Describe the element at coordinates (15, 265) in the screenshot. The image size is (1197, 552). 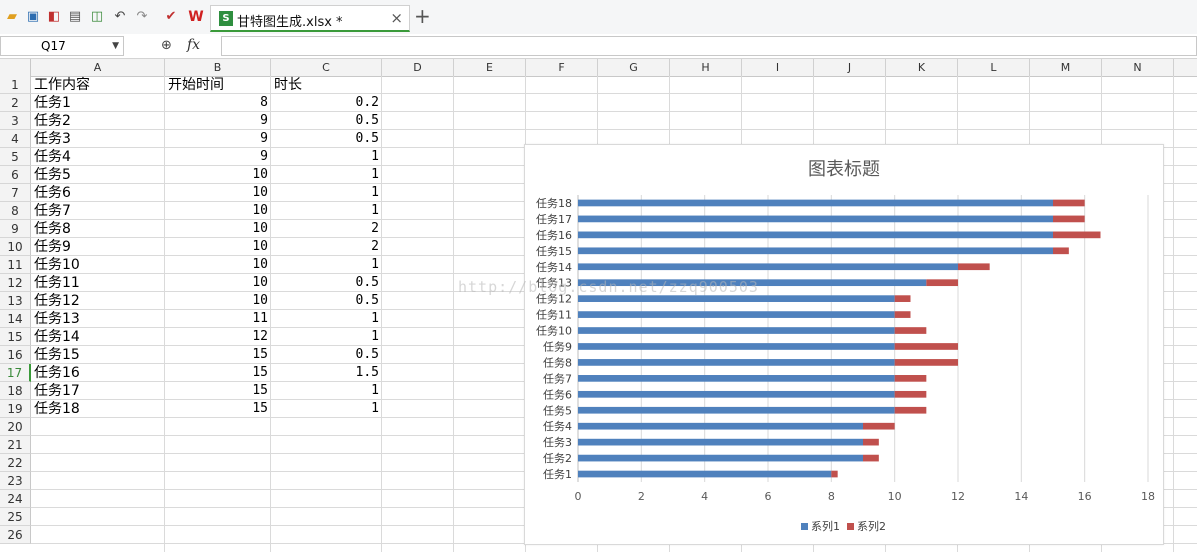
I see `row-header-11: 11` at that location.